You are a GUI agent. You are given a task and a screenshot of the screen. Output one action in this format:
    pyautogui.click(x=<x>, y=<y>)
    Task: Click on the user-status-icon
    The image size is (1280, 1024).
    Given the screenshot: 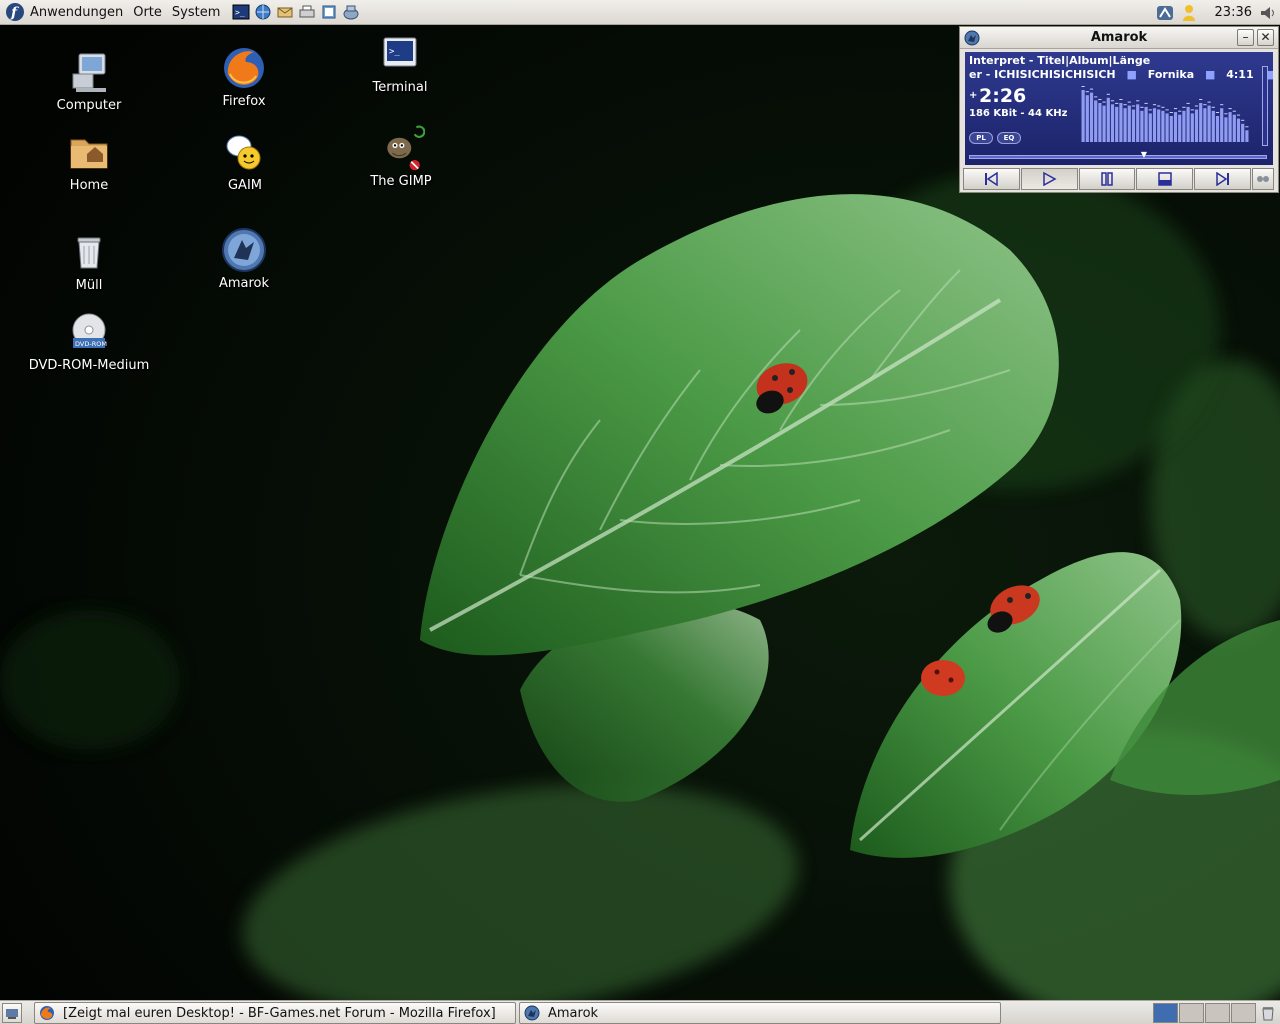 What is the action you would take?
    pyautogui.click(x=1189, y=13)
    